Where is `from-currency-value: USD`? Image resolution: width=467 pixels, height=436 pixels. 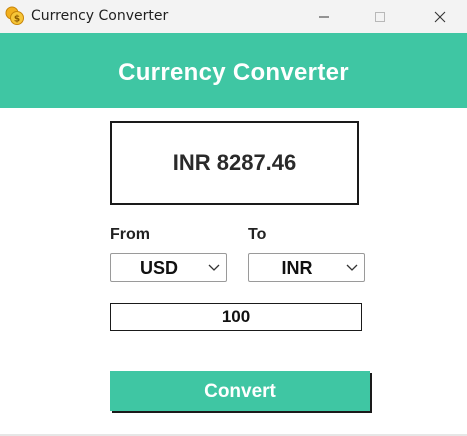
from-currency-value: USD is located at coordinates (158, 268).